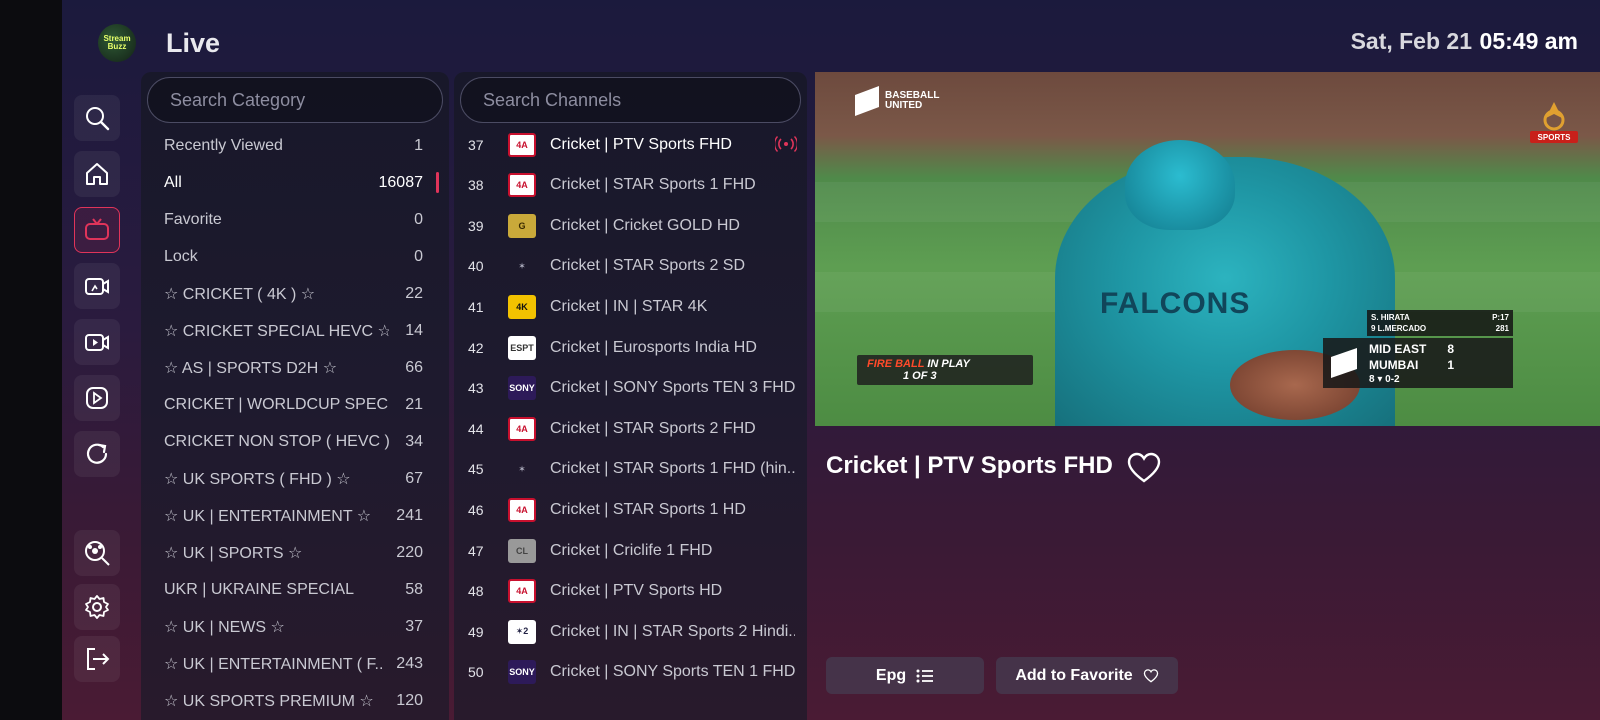 This screenshot has height=720, width=1600. I want to click on channel-logo: 4K, so click(522, 306).